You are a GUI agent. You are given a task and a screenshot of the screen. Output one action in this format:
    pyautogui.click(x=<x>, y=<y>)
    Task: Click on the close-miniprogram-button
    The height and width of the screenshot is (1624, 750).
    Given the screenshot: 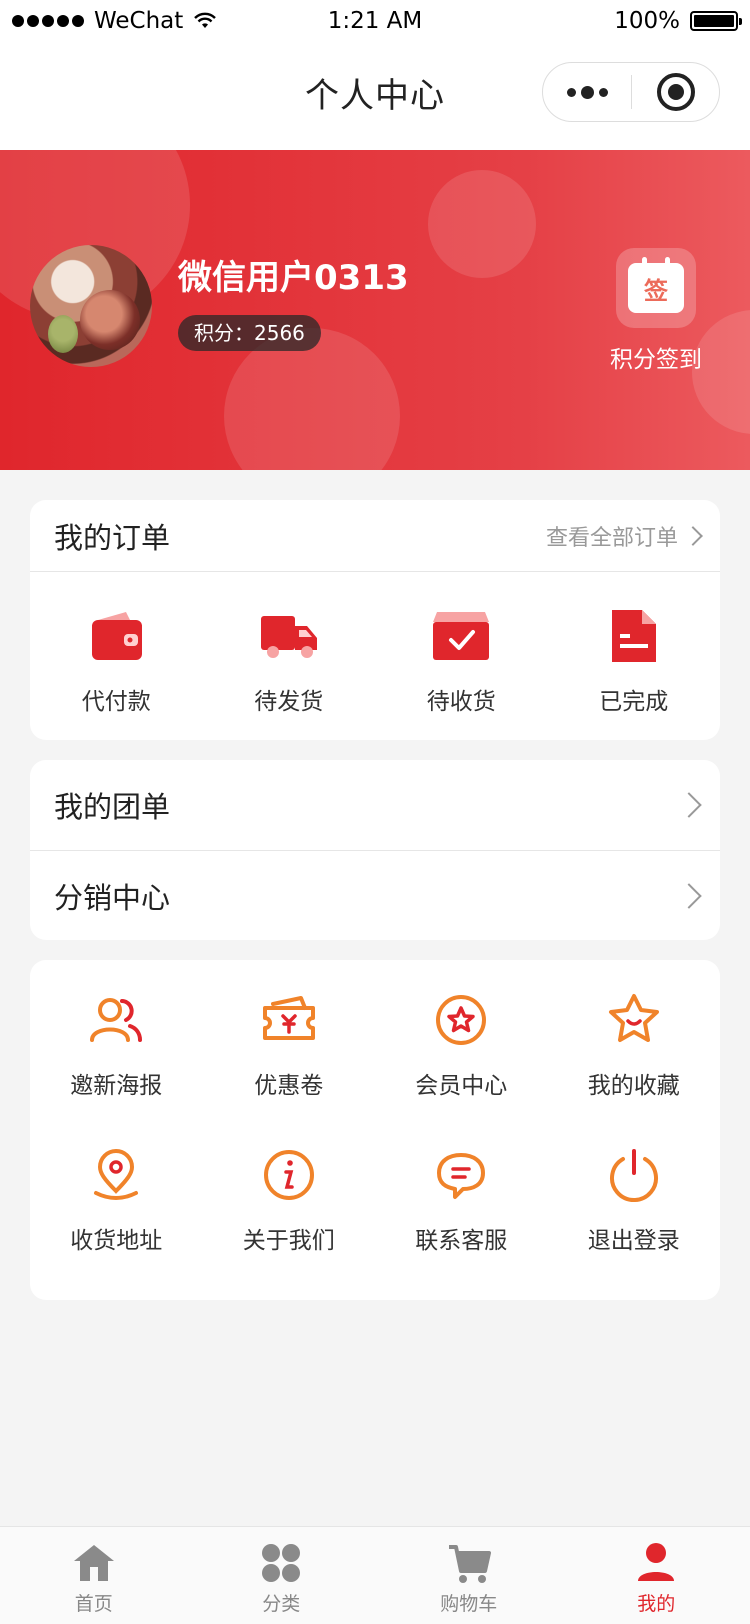 What is the action you would take?
    pyautogui.click(x=675, y=92)
    